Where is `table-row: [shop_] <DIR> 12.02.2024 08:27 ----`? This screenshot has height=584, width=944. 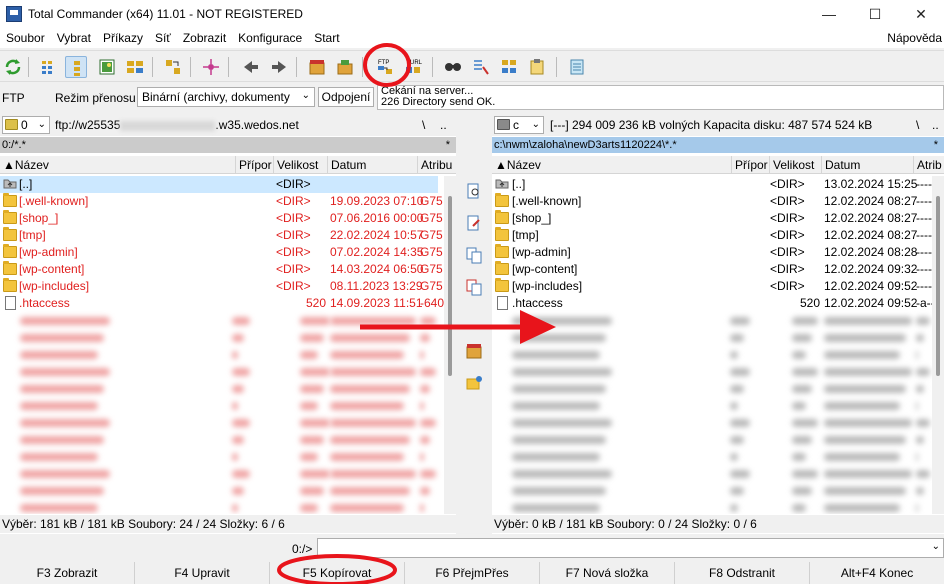 table-row: [shop_] <DIR> 12.02.2024 08:27 ---- is located at coordinates (718, 218).